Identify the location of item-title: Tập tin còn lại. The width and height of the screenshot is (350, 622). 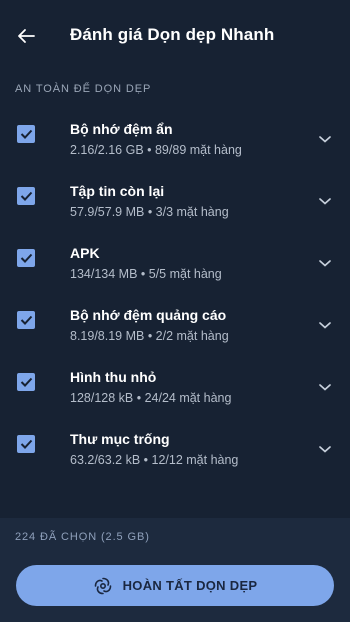
(117, 191).